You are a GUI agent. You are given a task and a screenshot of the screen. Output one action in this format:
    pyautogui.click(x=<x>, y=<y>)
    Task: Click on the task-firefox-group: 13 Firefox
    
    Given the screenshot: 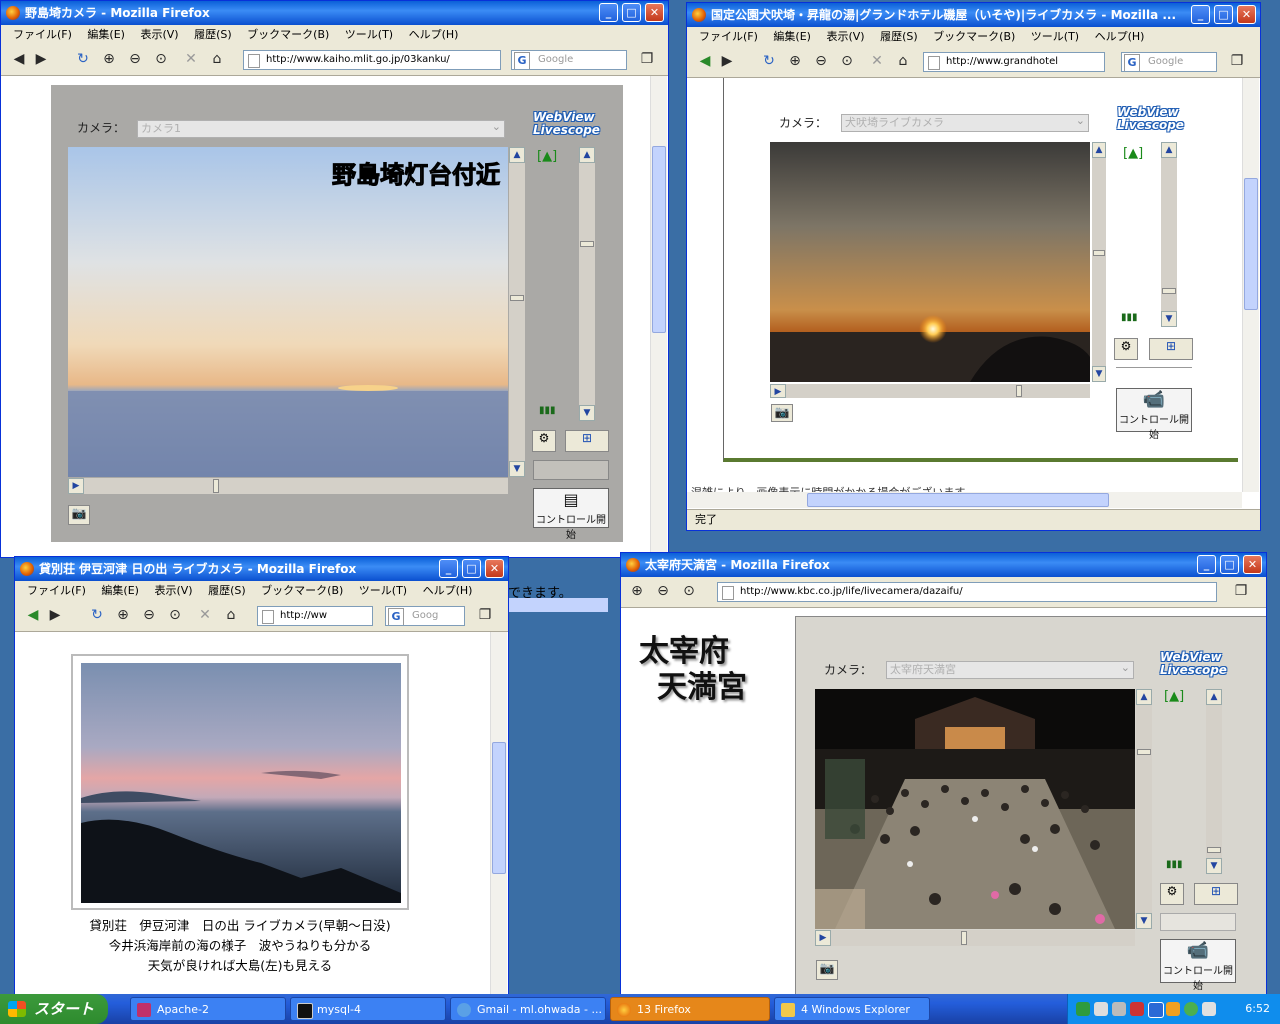 What is the action you would take?
    pyautogui.click(x=690, y=1009)
    